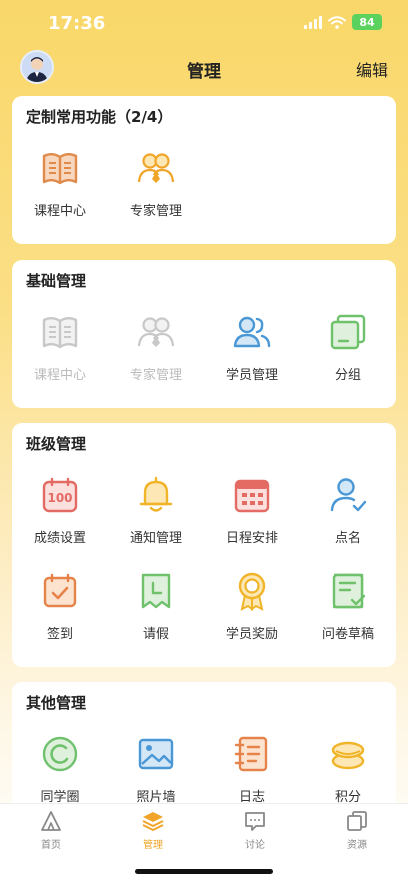 The width and height of the screenshot is (408, 883). I want to click on circle-icon, so click(60, 754).